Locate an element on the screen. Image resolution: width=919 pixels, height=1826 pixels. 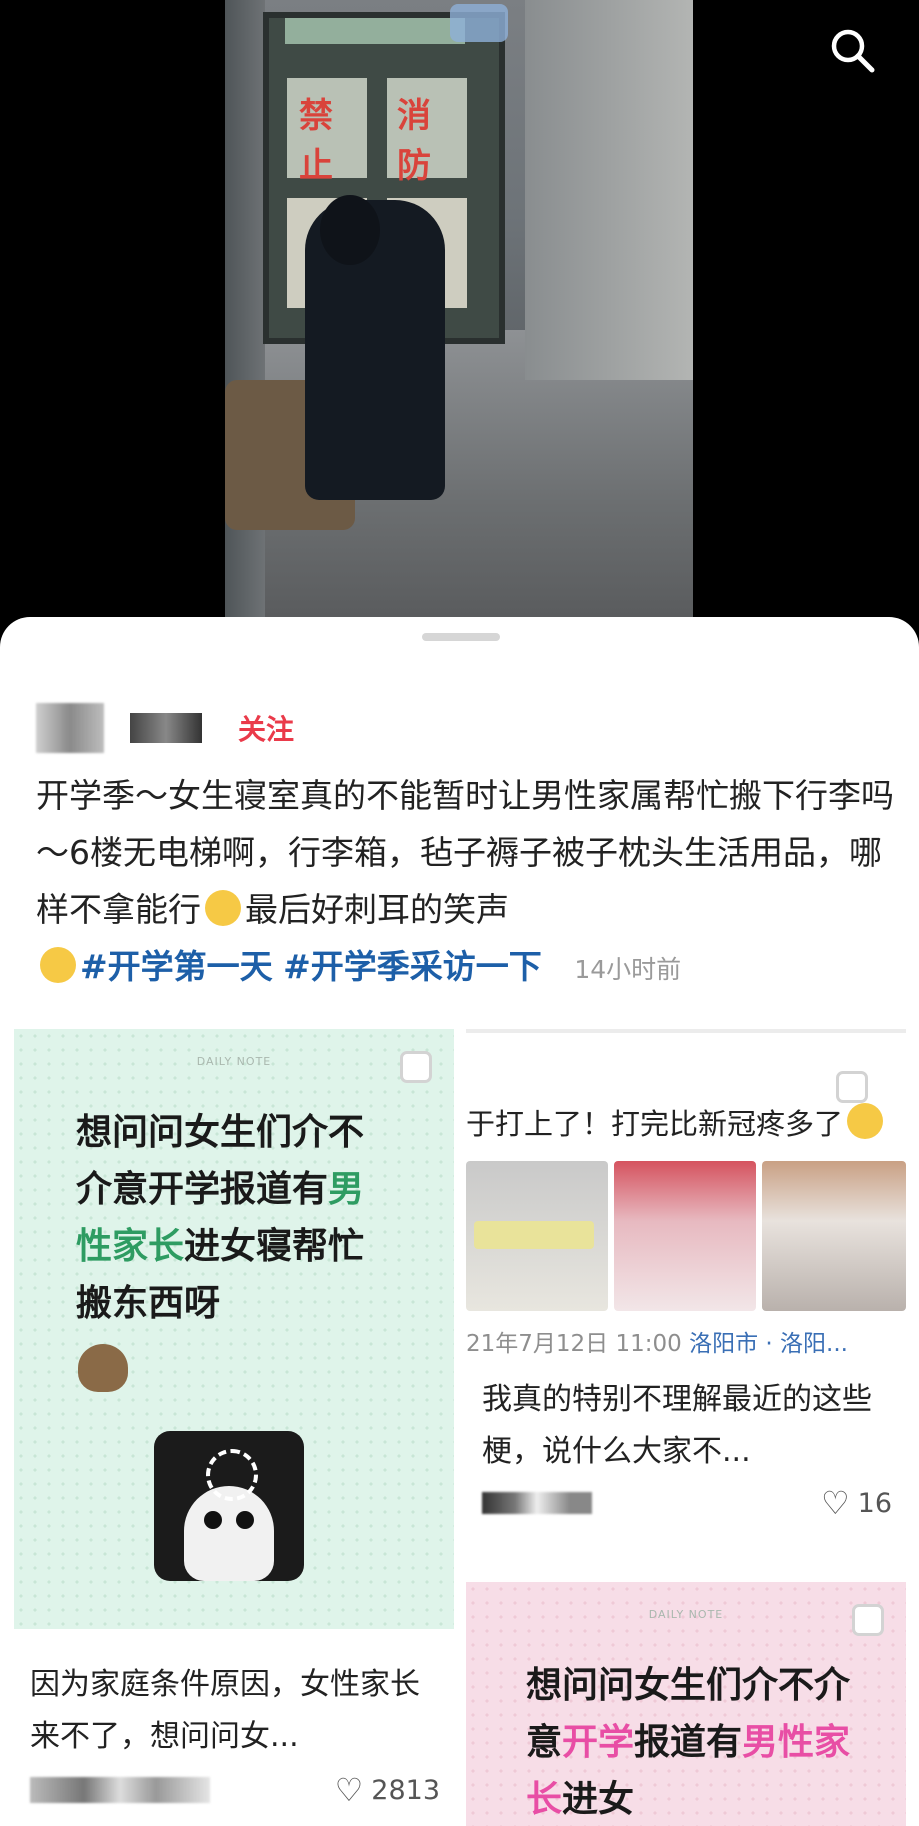
image-thumbnails is located at coordinates (686, 1236).